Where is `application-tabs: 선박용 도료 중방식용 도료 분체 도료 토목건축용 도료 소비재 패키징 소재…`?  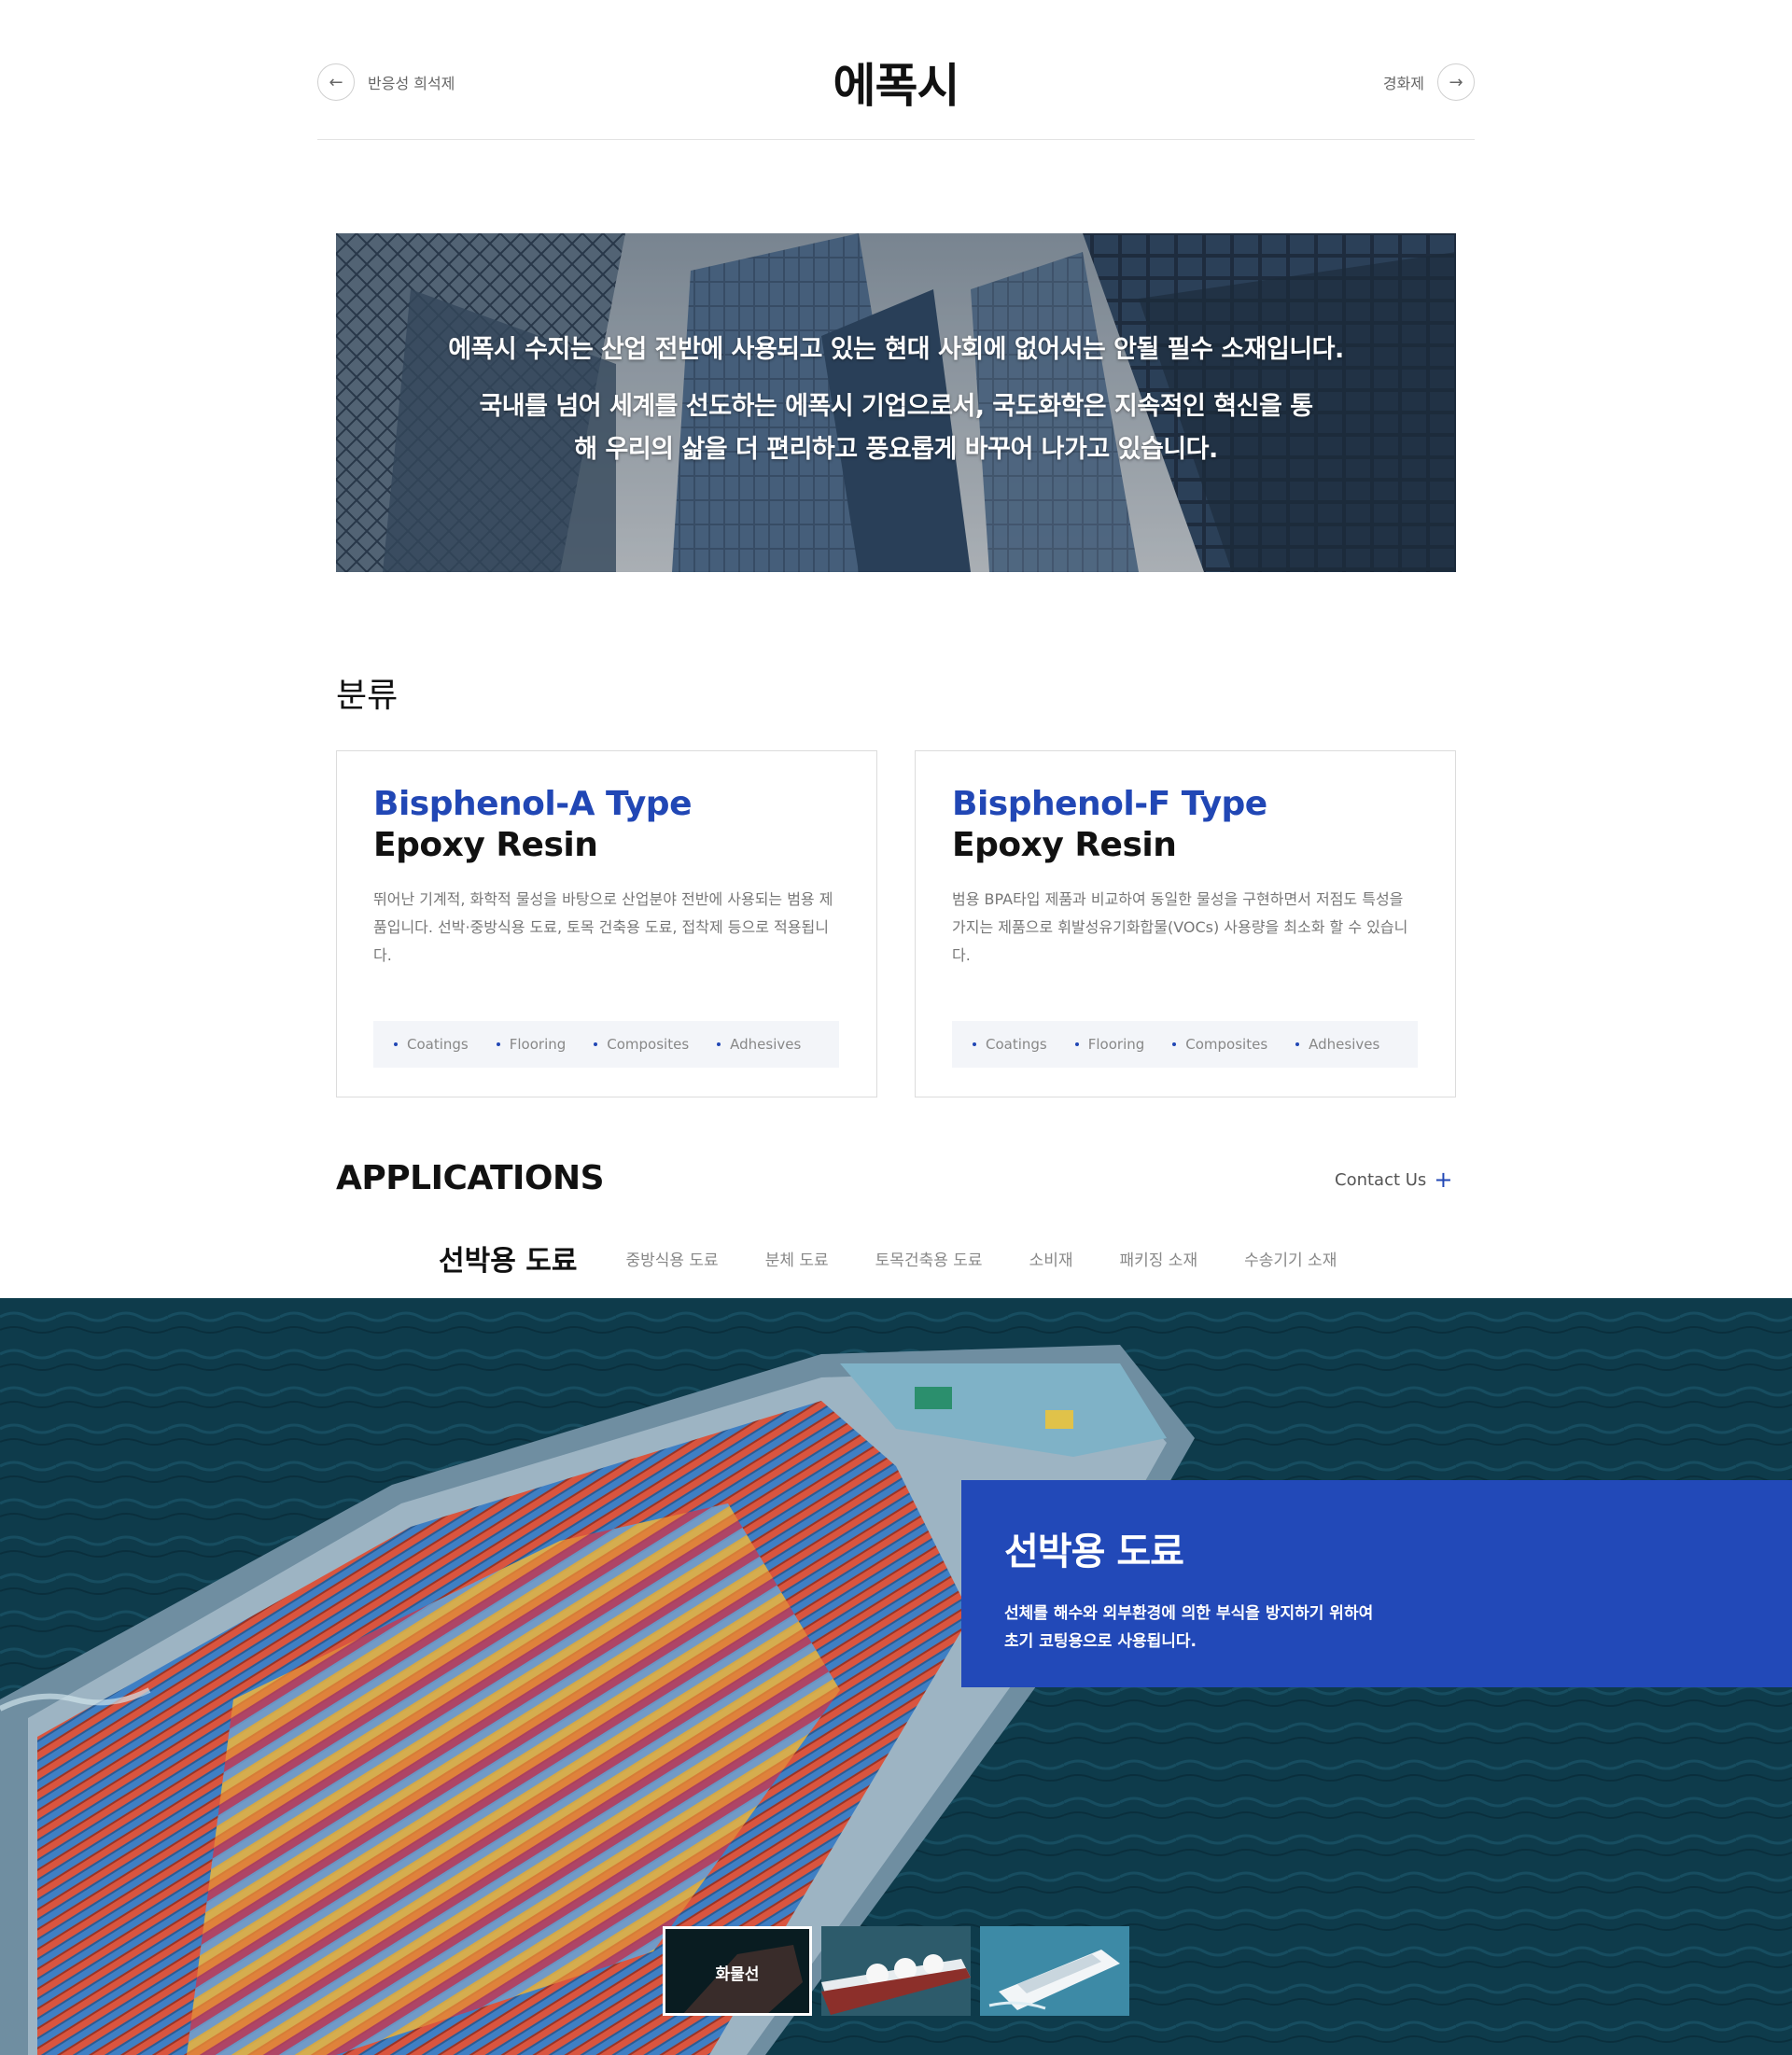 application-tabs: 선박용 도료 중방식용 도료 분체 도료 토목건축용 도료 소비재 패키징 소재… is located at coordinates (911, 1258).